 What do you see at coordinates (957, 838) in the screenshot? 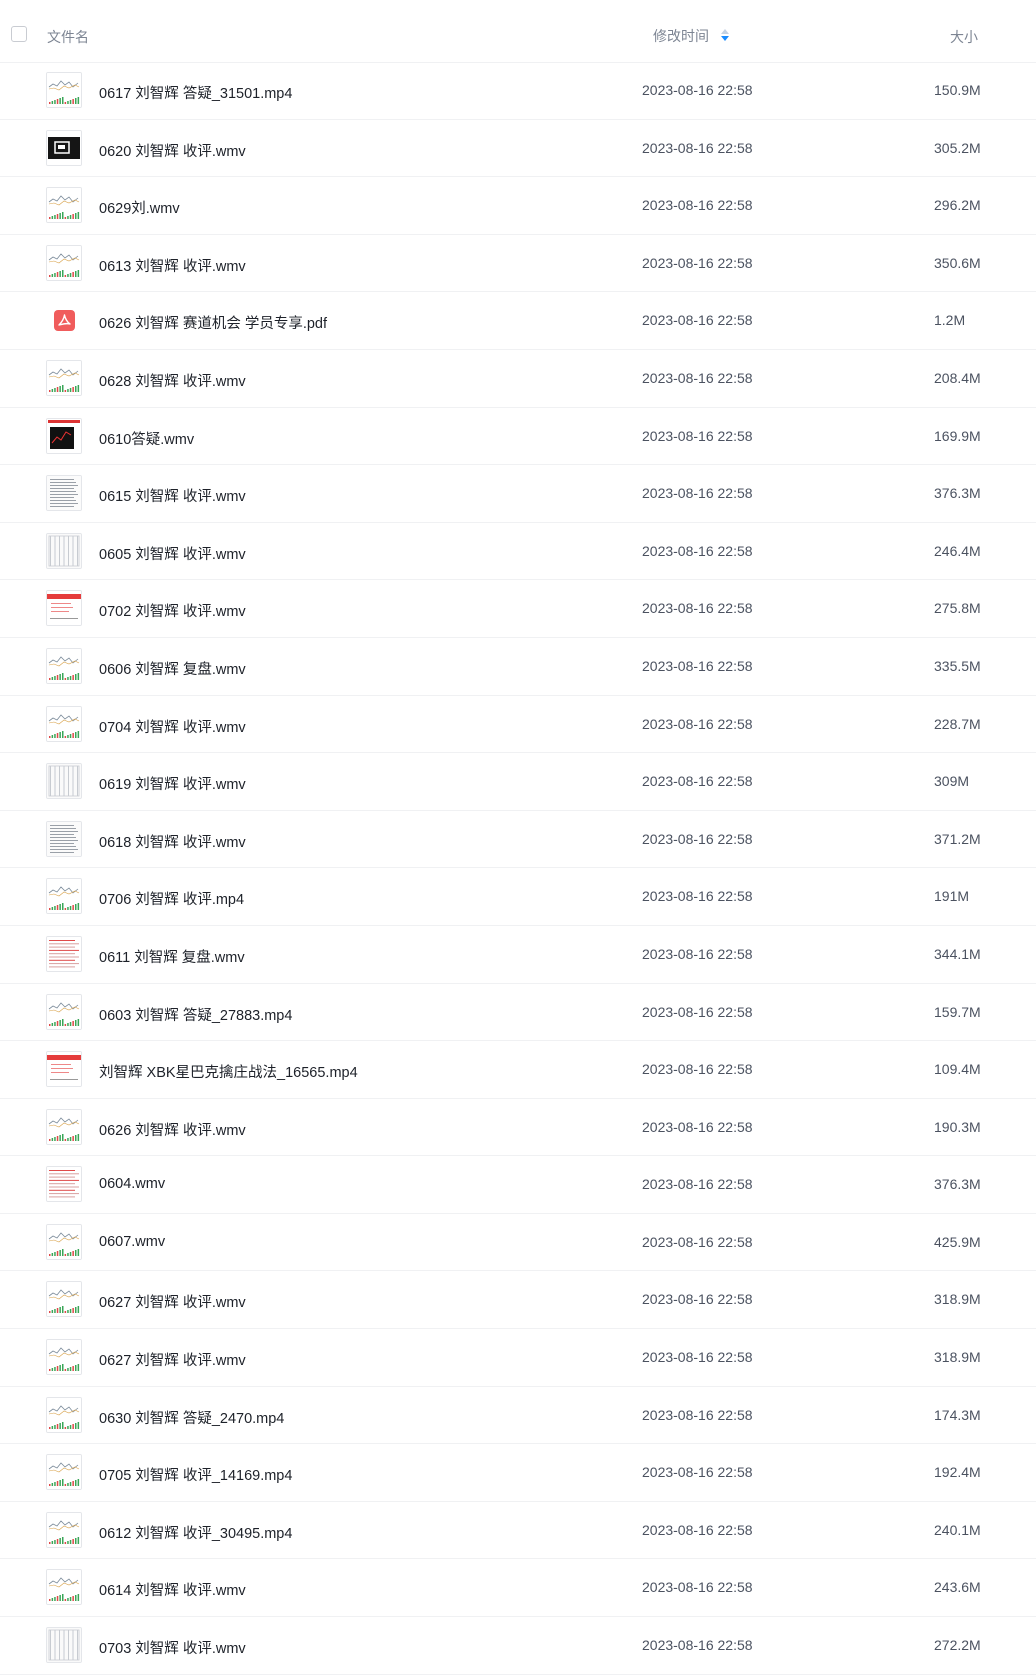
I see `file-size: 371.2M` at bounding box center [957, 838].